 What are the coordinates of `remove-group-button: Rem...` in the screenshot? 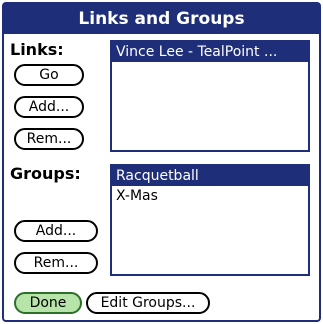 It's located at (56, 263).